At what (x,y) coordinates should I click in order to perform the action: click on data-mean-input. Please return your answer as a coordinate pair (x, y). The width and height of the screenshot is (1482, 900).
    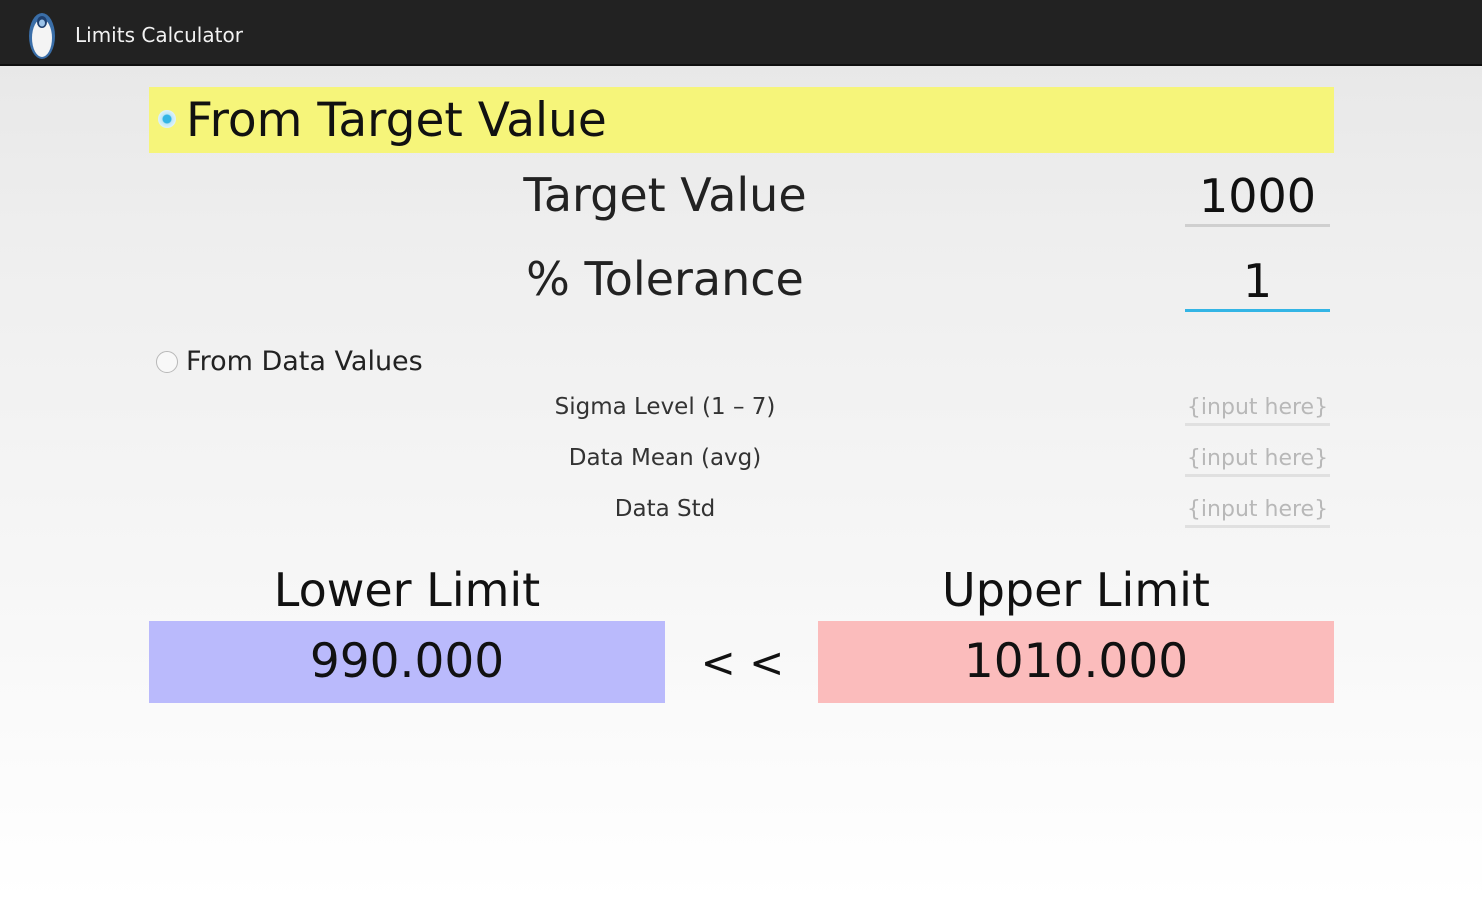
    Looking at the image, I should click on (1257, 460).